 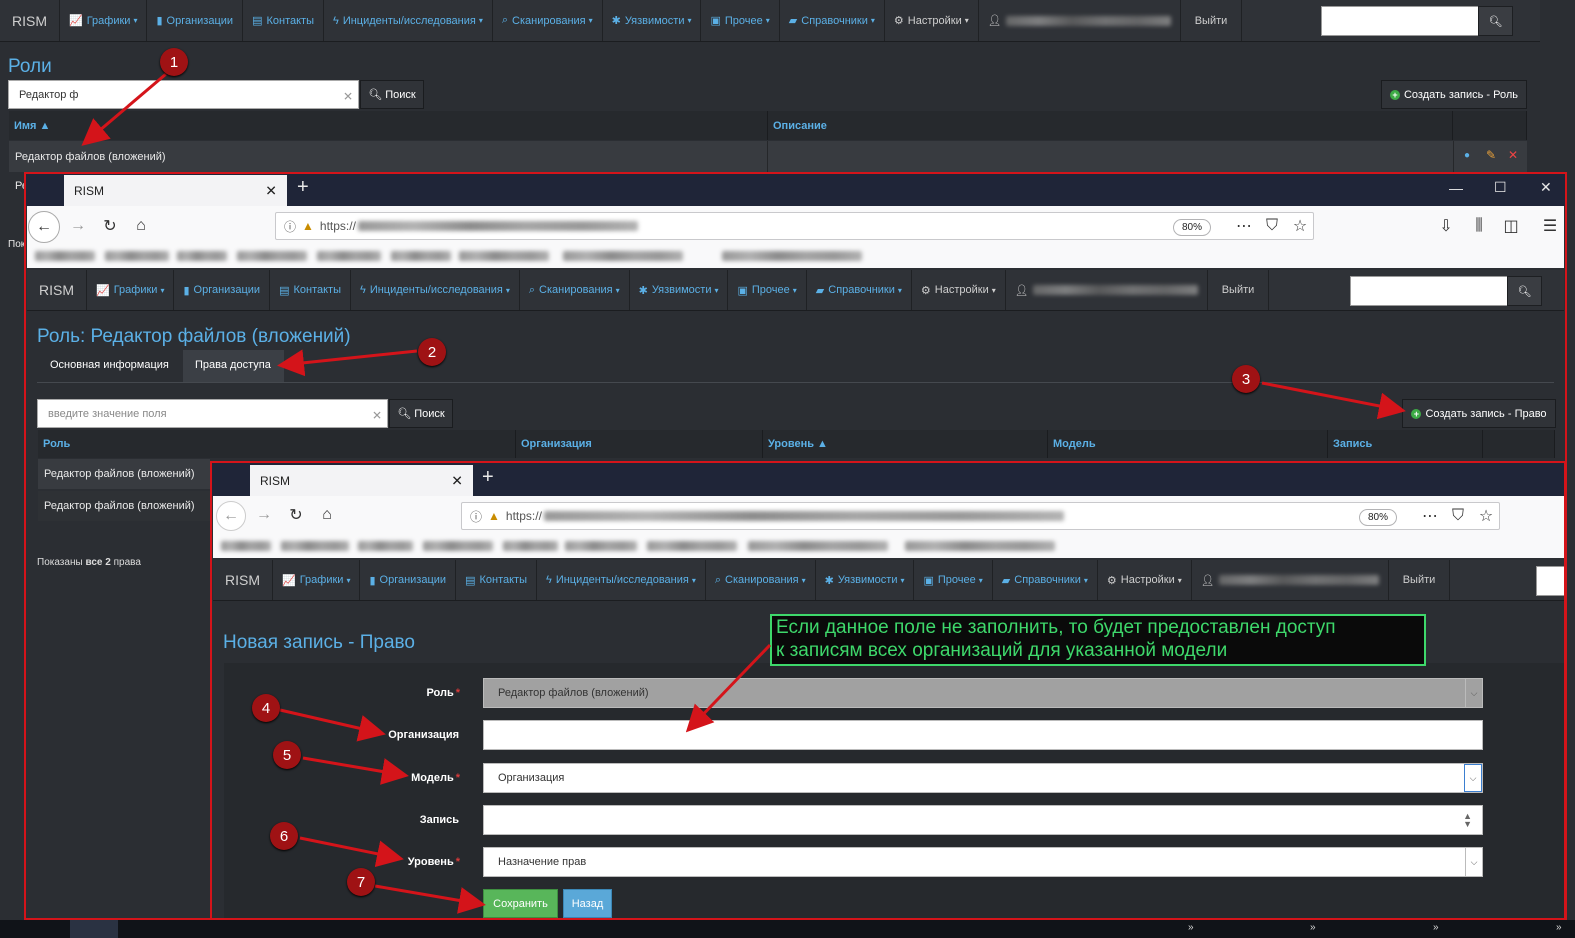 I want to click on marker-1: 1, so click(x=174, y=62).